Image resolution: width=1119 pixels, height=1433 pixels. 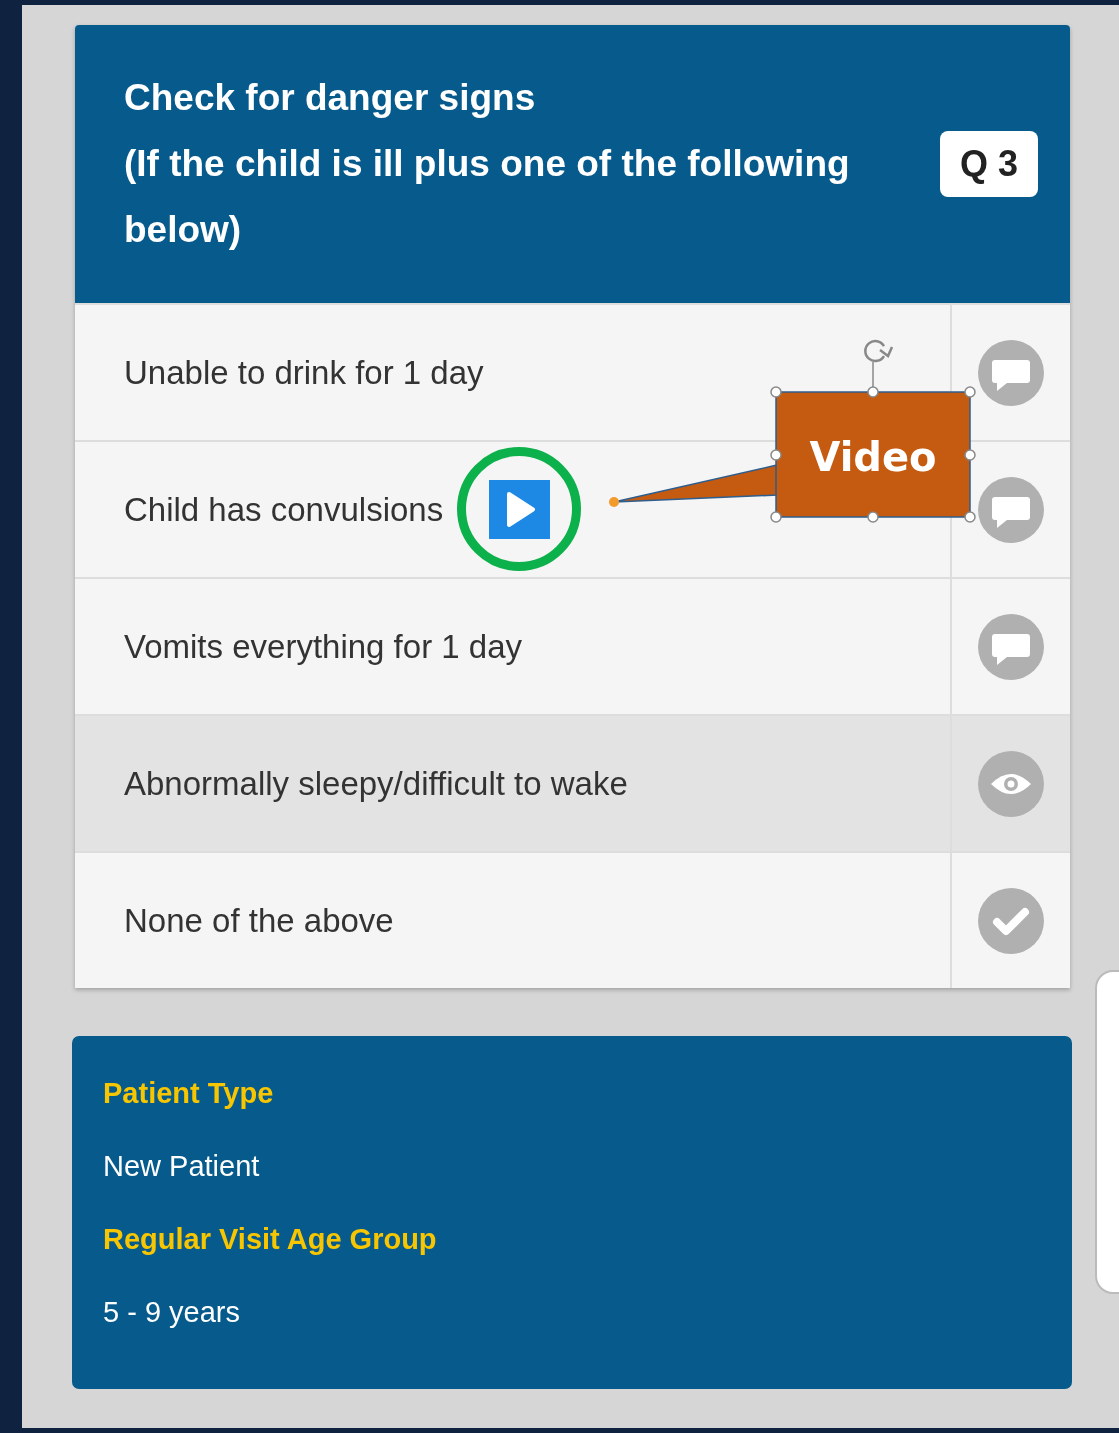 I want to click on option-row: Abnormally sleepy/difficult to wake, so click(x=572, y=782).